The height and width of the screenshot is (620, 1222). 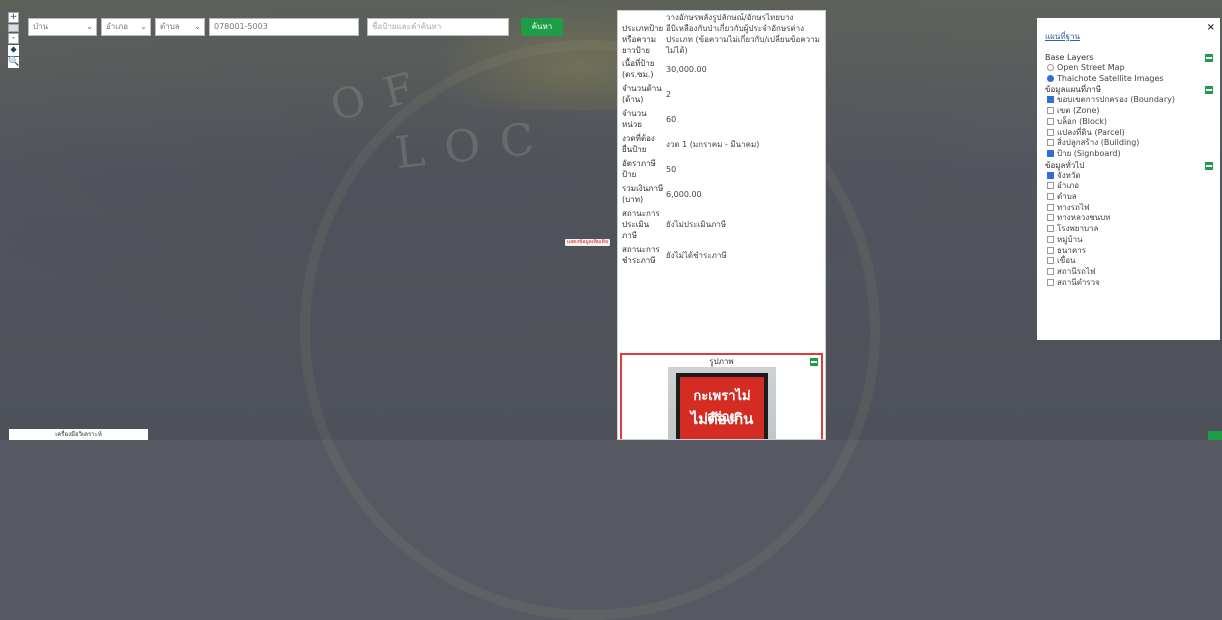 What do you see at coordinates (1128, 122) in the screenshot?
I see `layer-option: บล็อก (Block)` at bounding box center [1128, 122].